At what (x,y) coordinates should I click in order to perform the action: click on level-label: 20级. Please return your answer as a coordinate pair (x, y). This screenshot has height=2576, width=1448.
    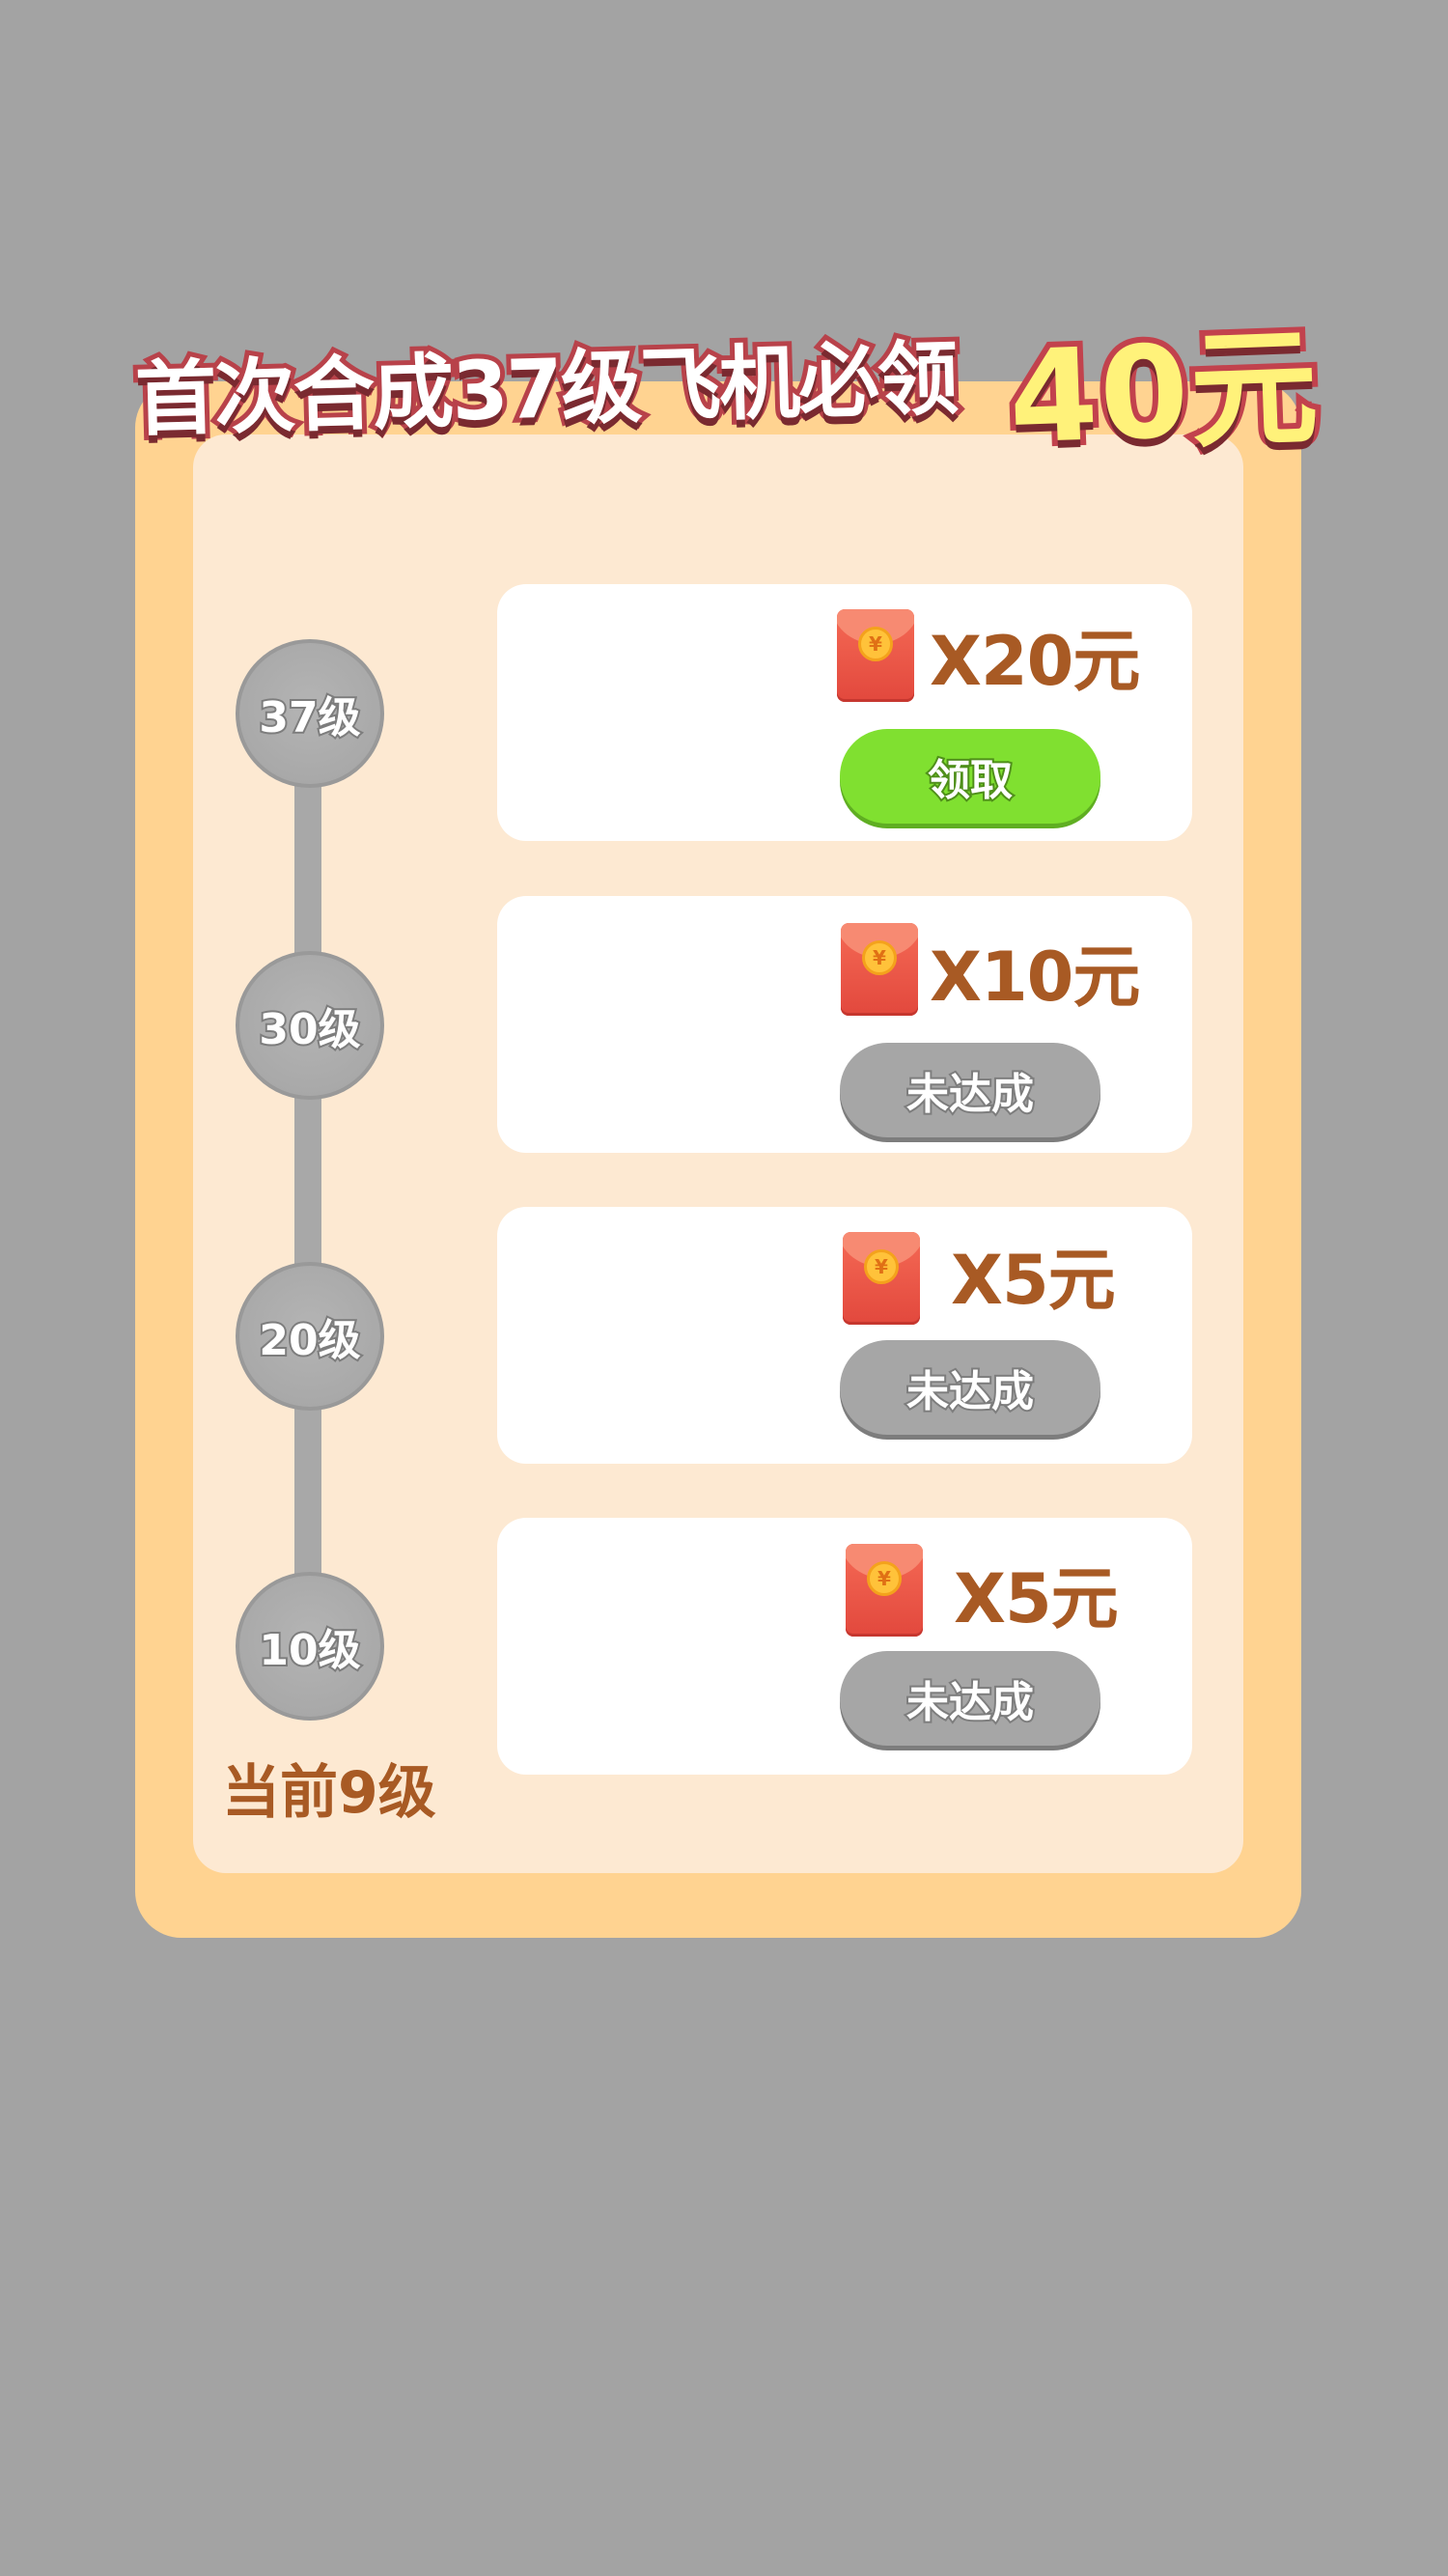
    Looking at the image, I should click on (310, 1341).